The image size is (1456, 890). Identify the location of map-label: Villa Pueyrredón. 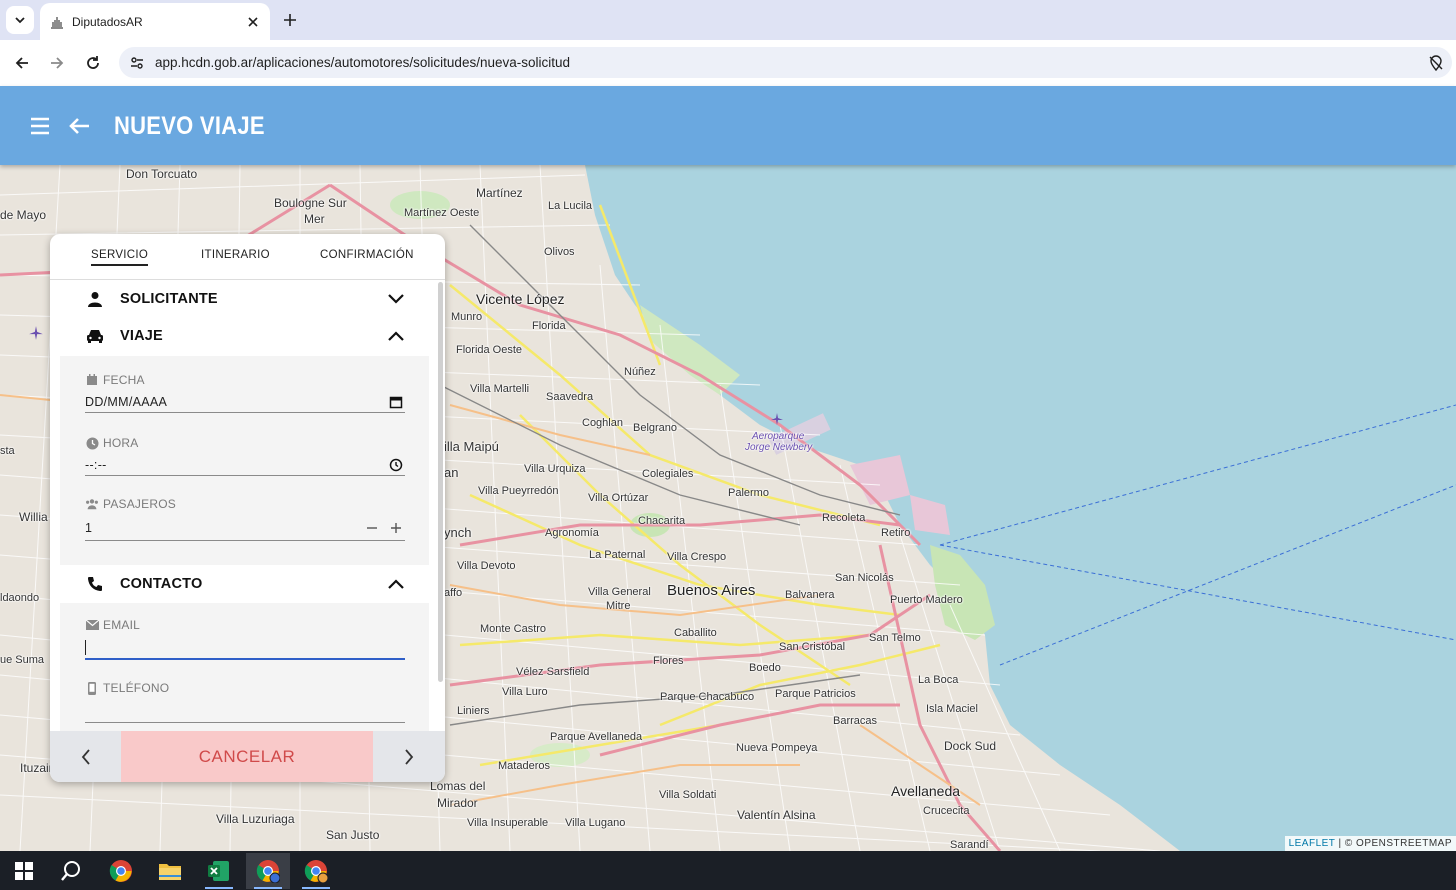
(518, 491).